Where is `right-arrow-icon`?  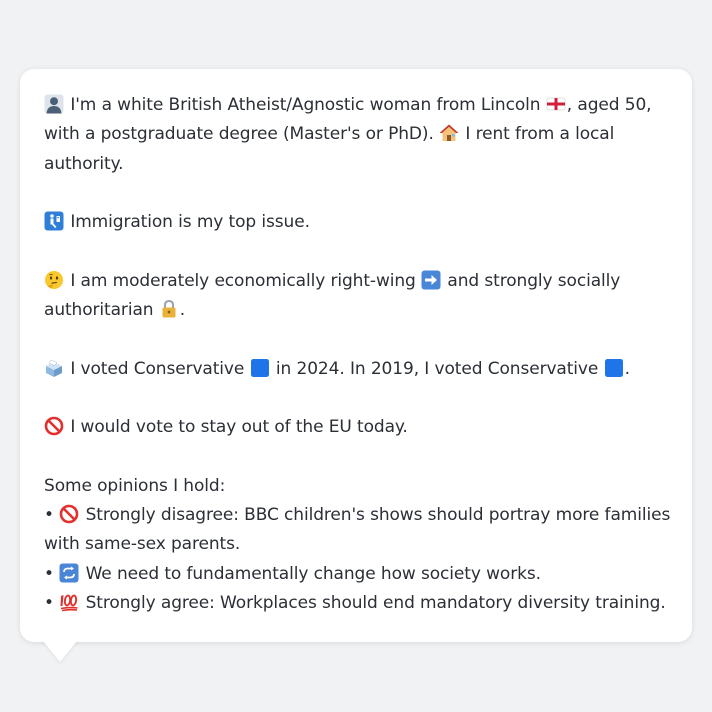
right-arrow-icon is located at coordinates (431, 280).